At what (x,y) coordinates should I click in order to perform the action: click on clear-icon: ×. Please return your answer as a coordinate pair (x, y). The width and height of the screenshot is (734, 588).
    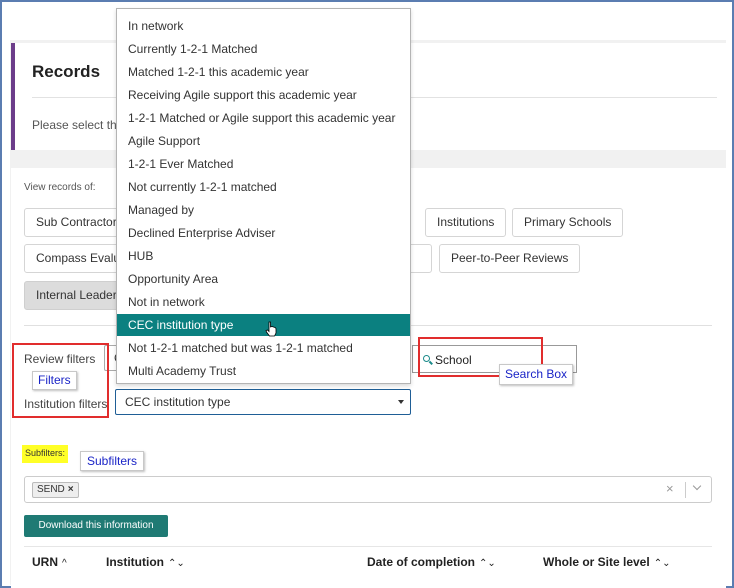
    Looking at the image, I should click on (670, 488).